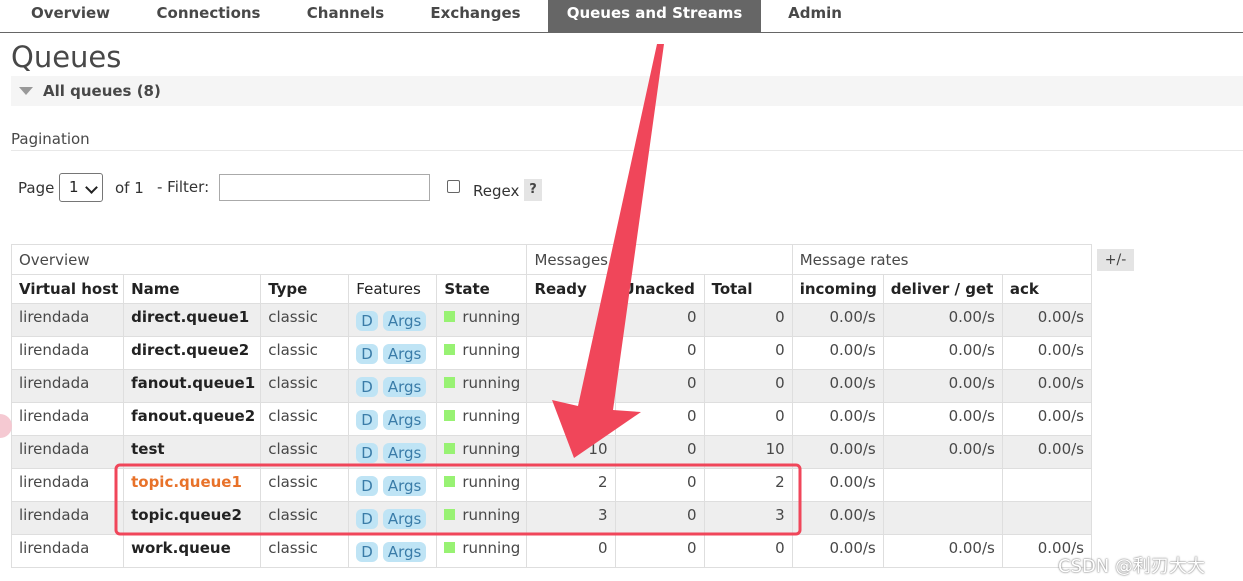 This screenshot has width=1243, height=581. I want to click on watermark: CSDN @利刃大大, so click(1132, 566).